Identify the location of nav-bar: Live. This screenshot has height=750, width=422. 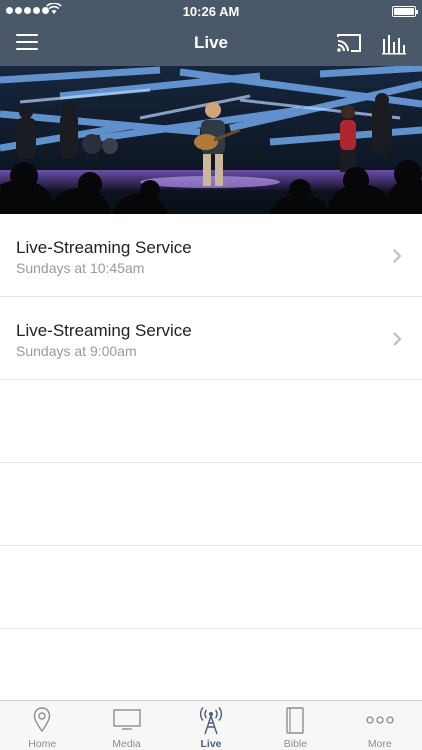
(211, 44).